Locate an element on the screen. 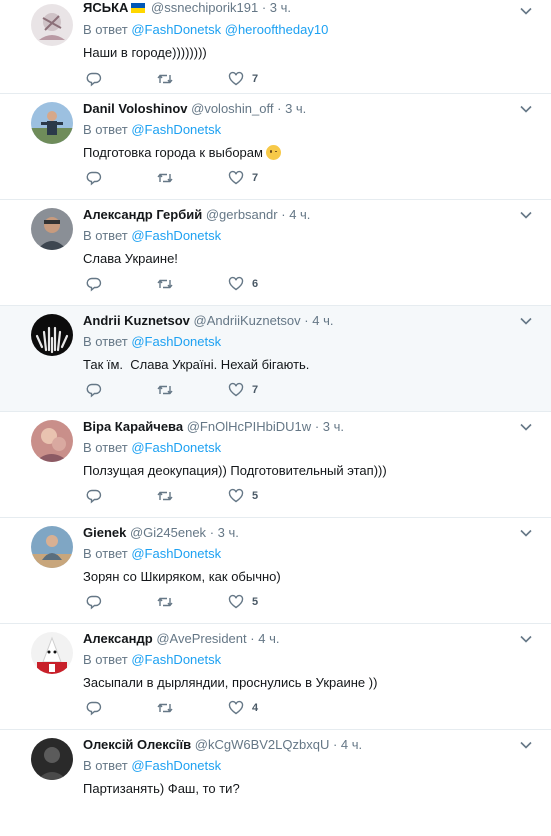 The image size is (551, 836). ukraine-flag-icon is located at coordinates (138, 8).